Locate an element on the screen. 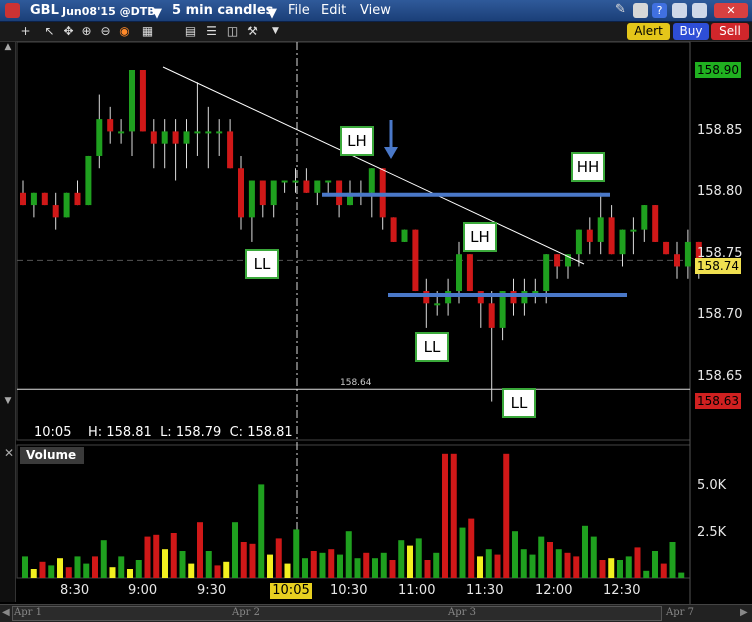  volume-panel-title: Volume is located at coordinates (52, 455).